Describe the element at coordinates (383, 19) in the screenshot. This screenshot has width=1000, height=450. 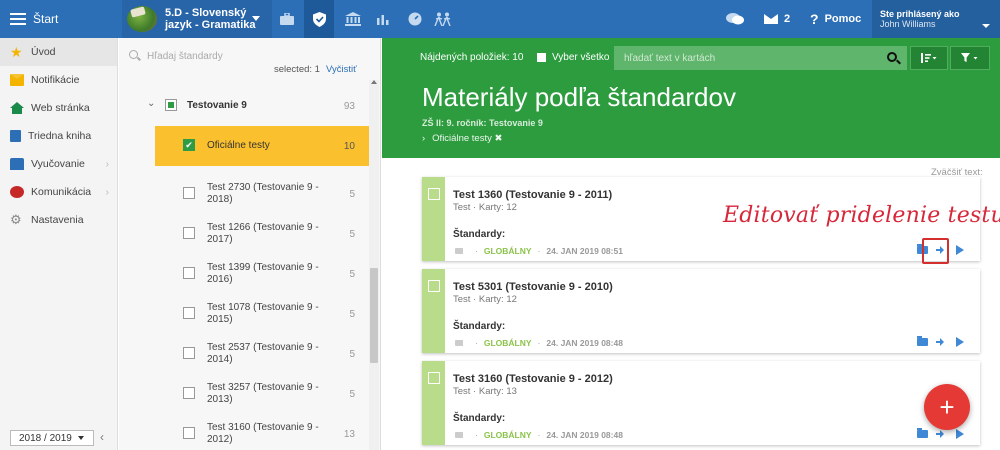
I see `bar-chart-icon` at that location.